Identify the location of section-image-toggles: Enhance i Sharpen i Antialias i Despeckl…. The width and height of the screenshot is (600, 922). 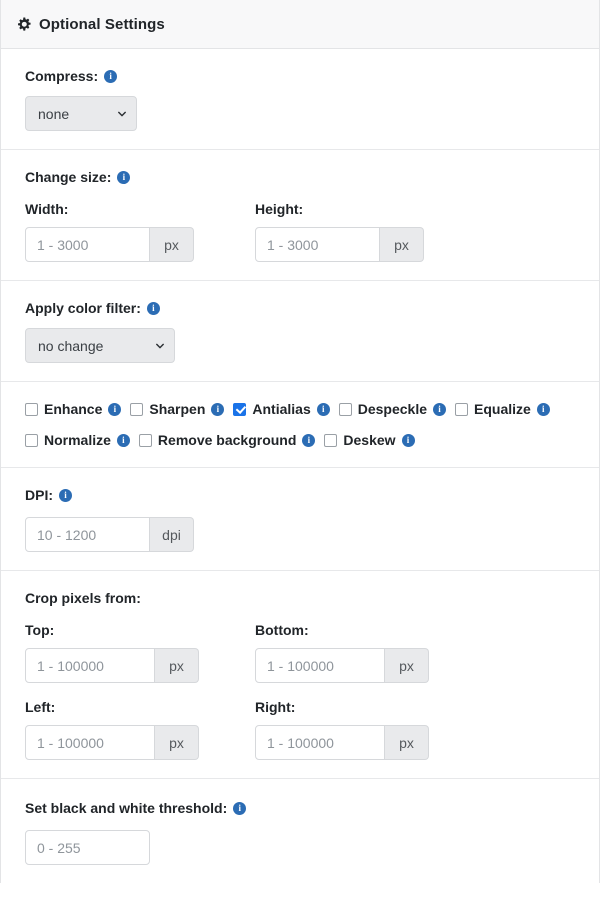
(300, 425).